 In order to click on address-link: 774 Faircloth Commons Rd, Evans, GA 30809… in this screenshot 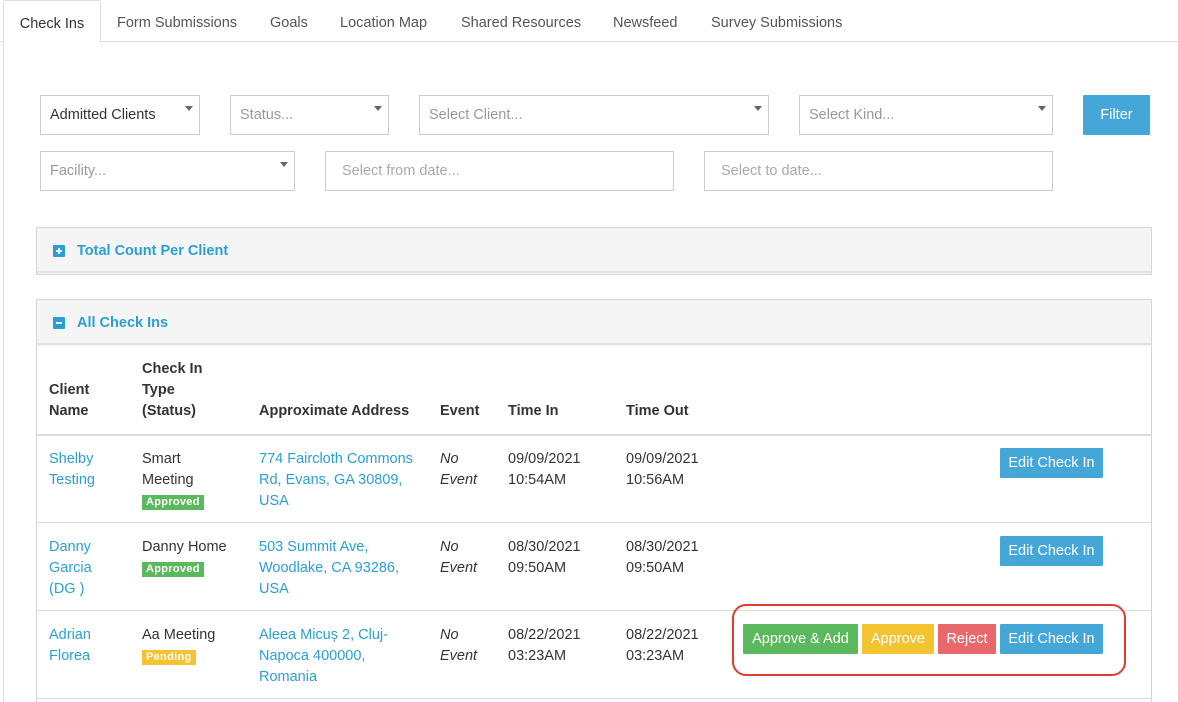, I will do `click(336, 480)`.